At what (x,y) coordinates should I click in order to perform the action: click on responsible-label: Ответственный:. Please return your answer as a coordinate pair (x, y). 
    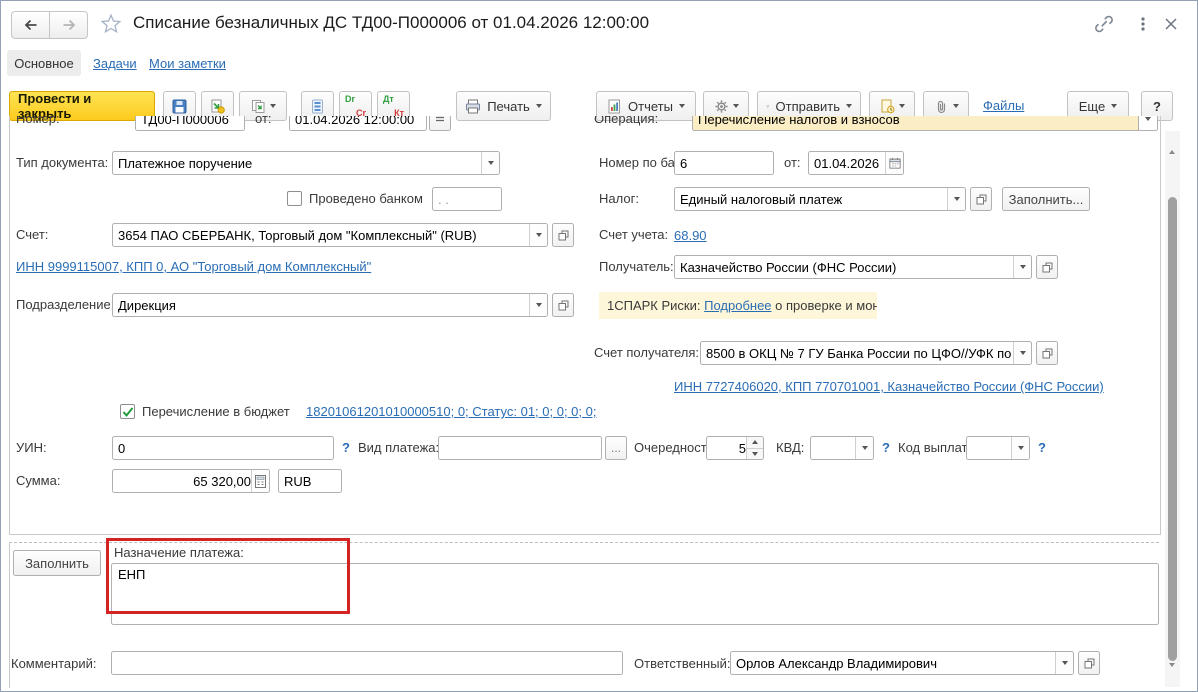
    Looking at the image, I should click on (682, 663).